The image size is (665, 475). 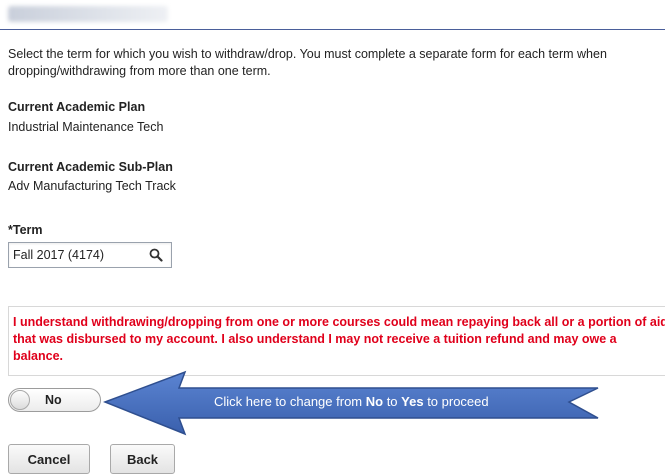 What do you see at coordinates (88, 14) in the screenshot?
I see `blurred-page-title` at bounding box center [88, 14].